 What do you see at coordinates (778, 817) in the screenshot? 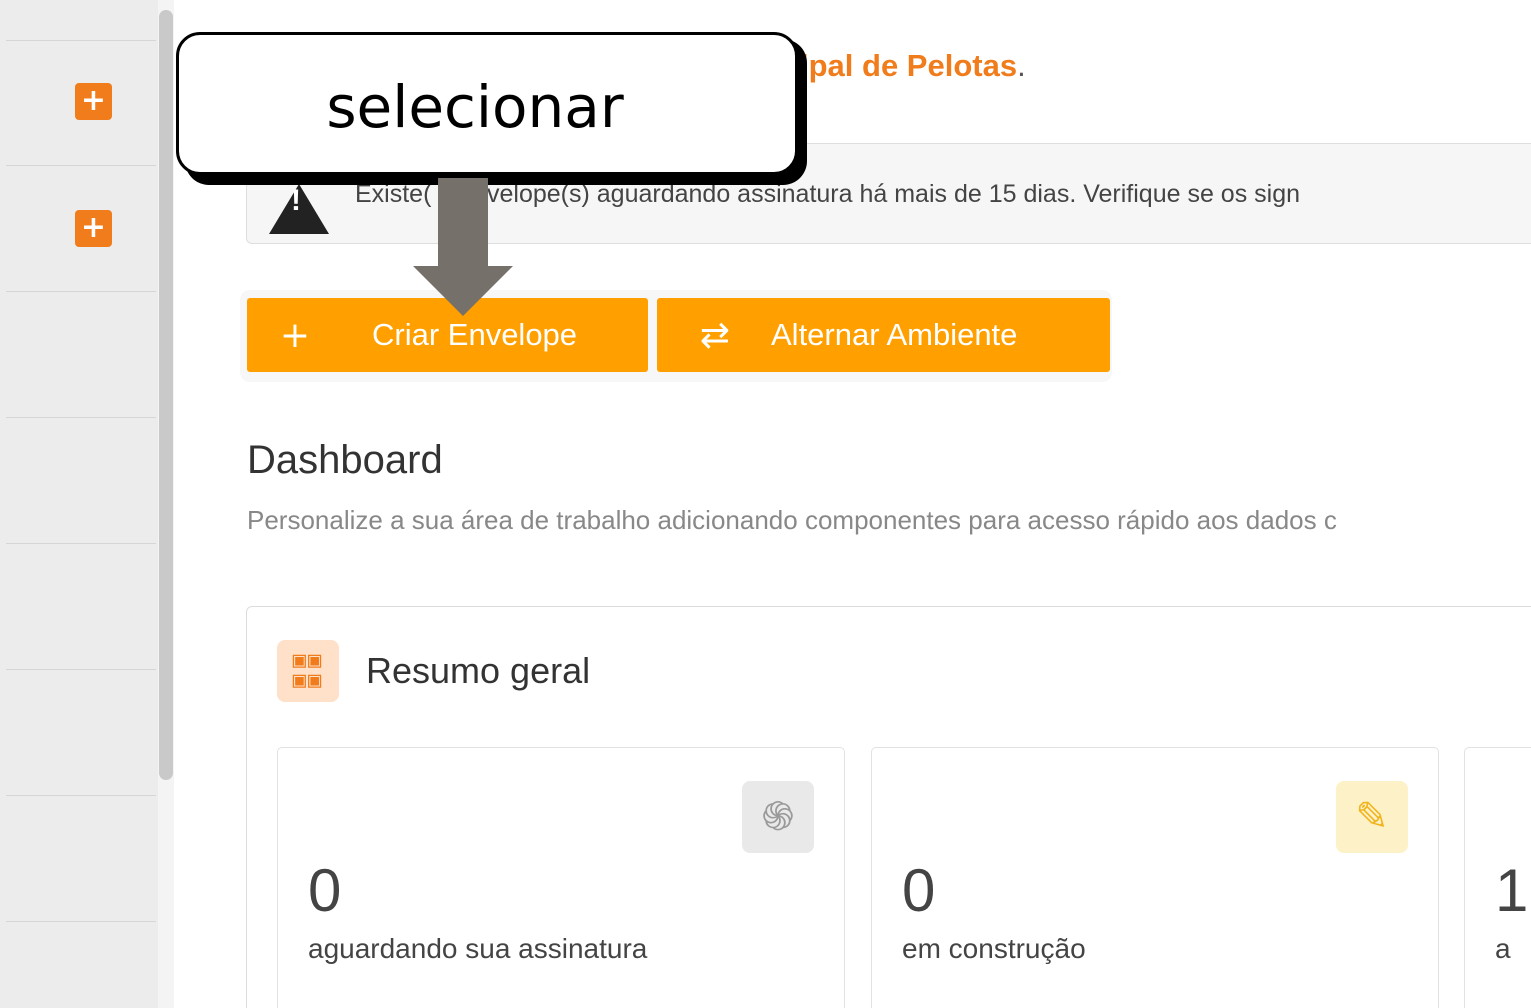
I see `fingerprint-icon: ֍` at bounding box center [778, 817].